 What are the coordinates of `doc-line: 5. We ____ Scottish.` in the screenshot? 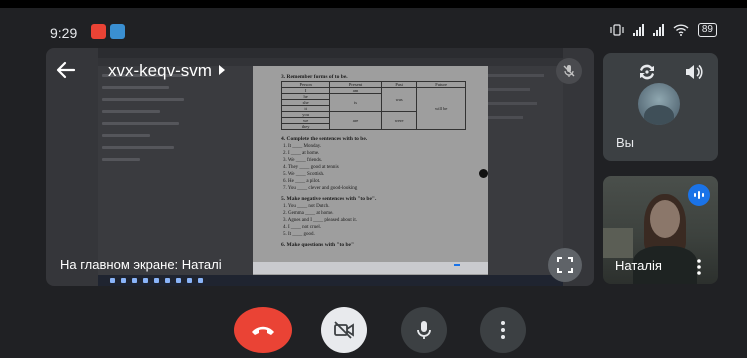 It's located at (304, 174).